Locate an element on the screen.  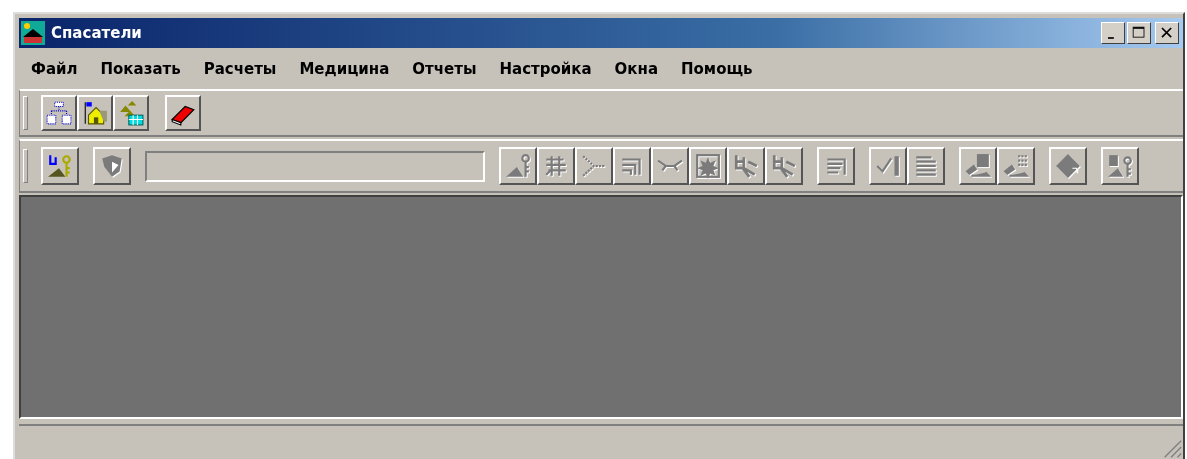
menu-item: Медицина is located at coordinates (344, 68).